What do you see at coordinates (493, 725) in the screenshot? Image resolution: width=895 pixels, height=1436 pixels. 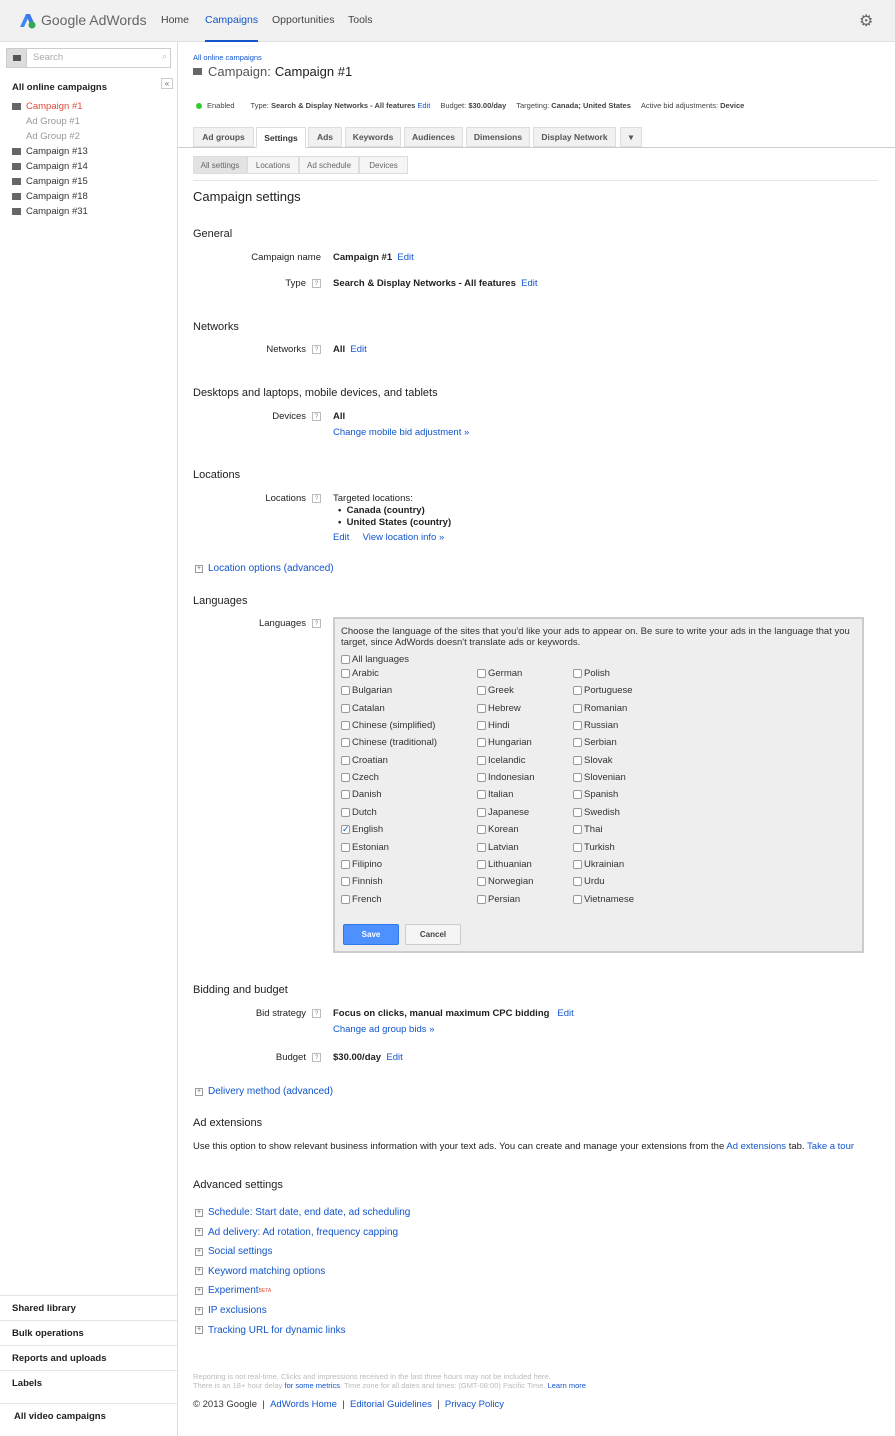 I see `language-checkbox-hindi: Hindi` at bounding box center [493, 725].